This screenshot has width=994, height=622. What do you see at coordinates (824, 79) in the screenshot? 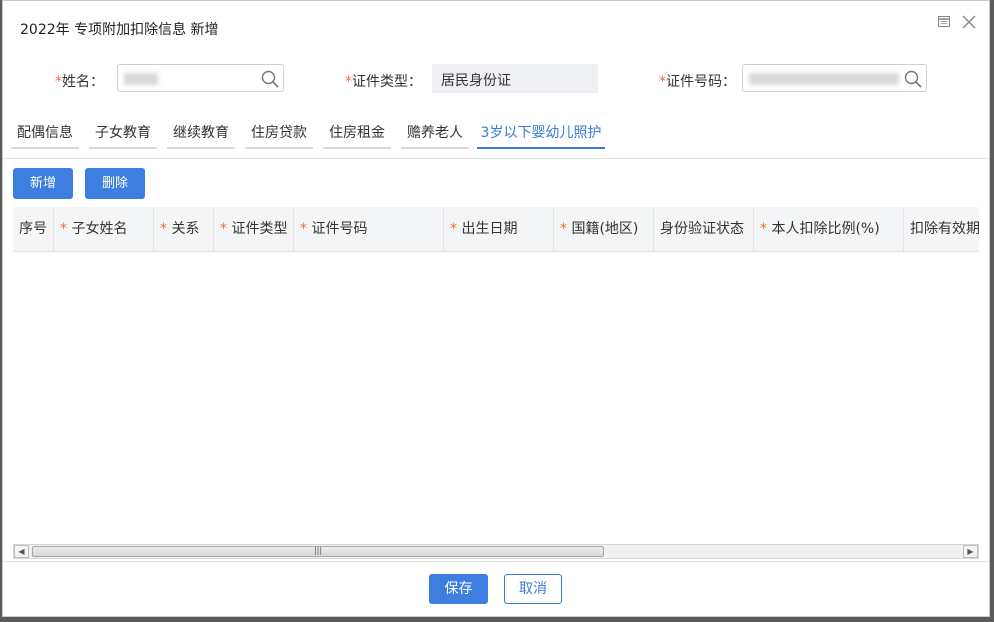
I see `id-number-redacted` at bounding box center [824, 79].